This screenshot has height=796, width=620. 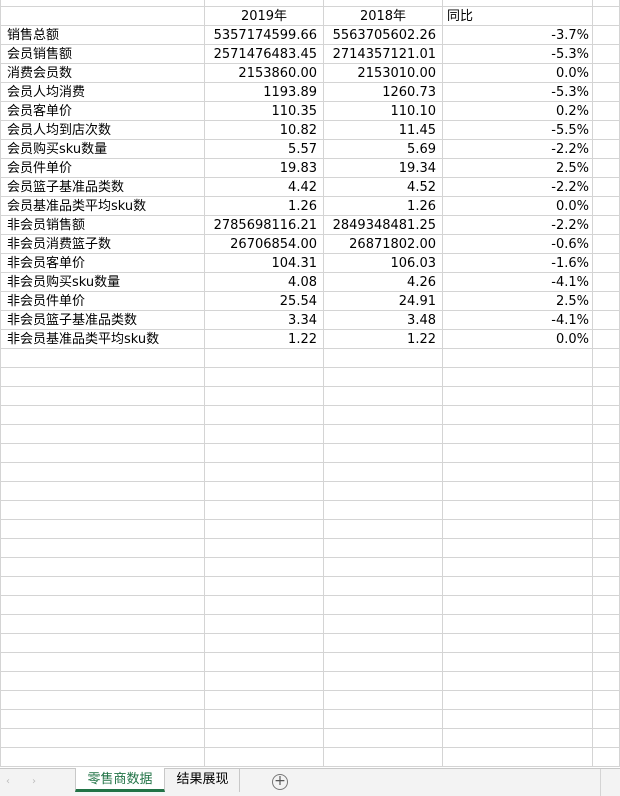 What do you see at coordinates (383, 206) in the screenshot?
I see `value-2018-cell: 1.26` at bounding box center [383, 206].